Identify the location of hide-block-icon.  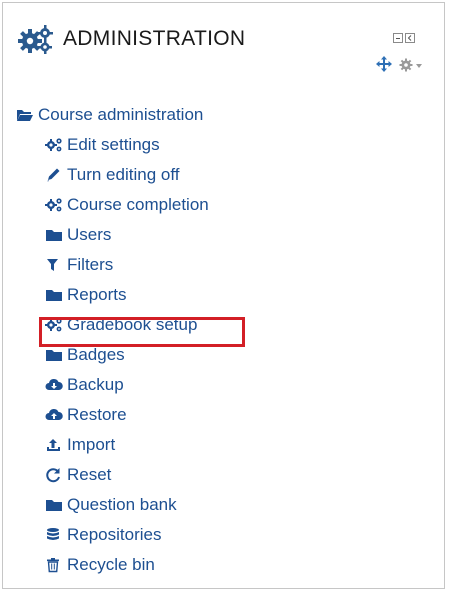
(398, 38).